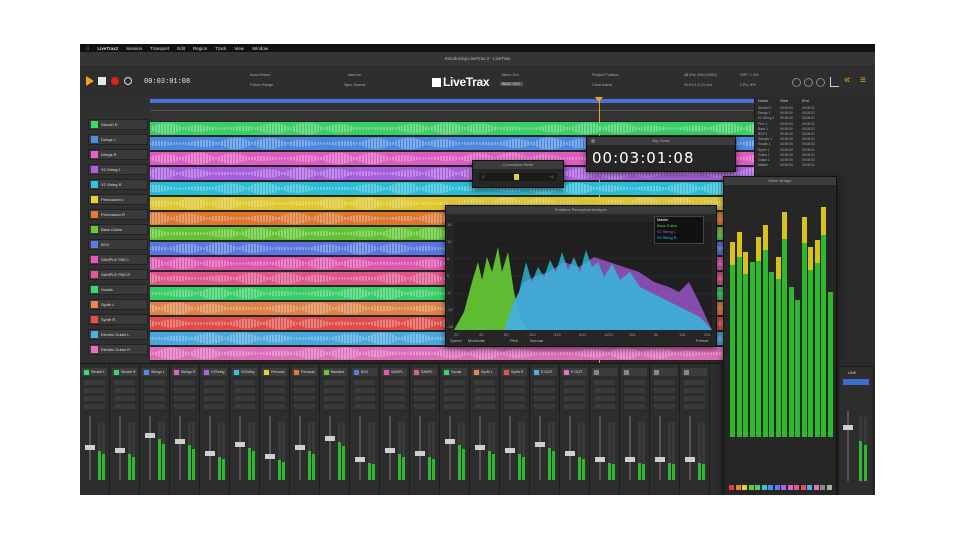 This screenshot has height=540, width=954. I want to click on regions-column-header: Start, so click(784, 101).